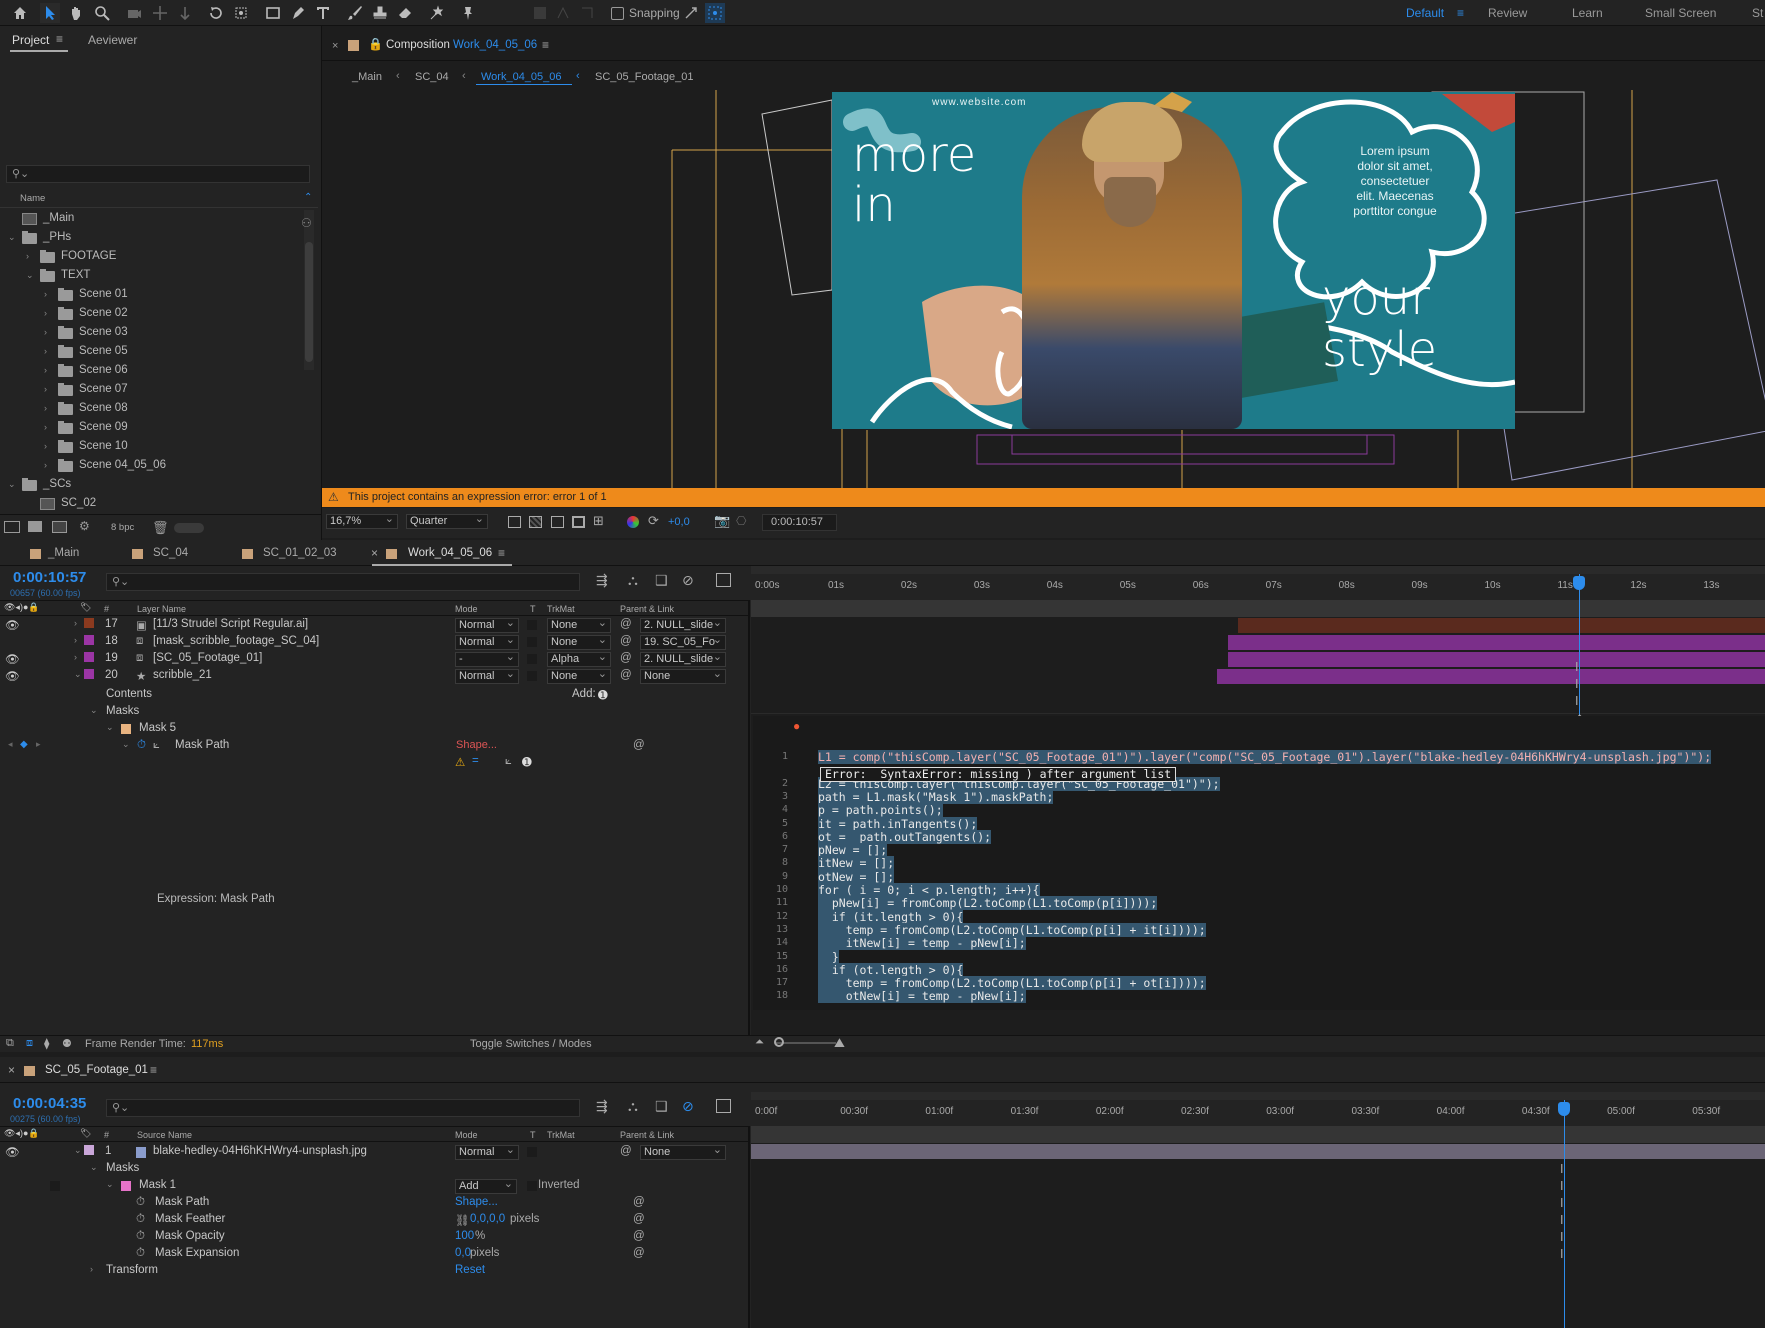 This screenshot has height=1328, width=1765. Describe the element at coordinates (260, 1151) in the screenshot. I see `layer-name: blake-hedley-04H6hKHWry4-unsplash.jpg` at that location.